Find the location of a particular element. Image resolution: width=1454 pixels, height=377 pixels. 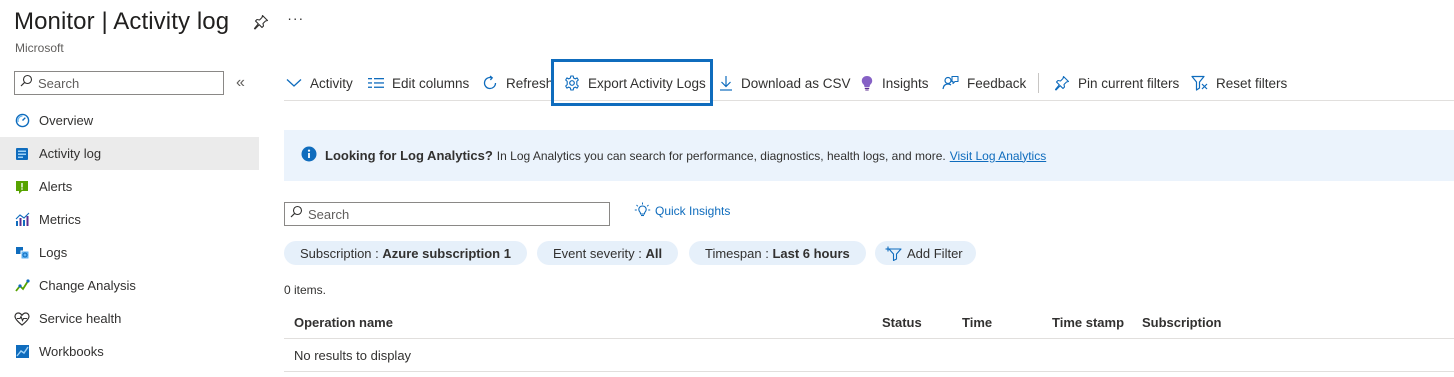

sidebar-item-workbooks: Workbooks is located at coordinates (129, 351).